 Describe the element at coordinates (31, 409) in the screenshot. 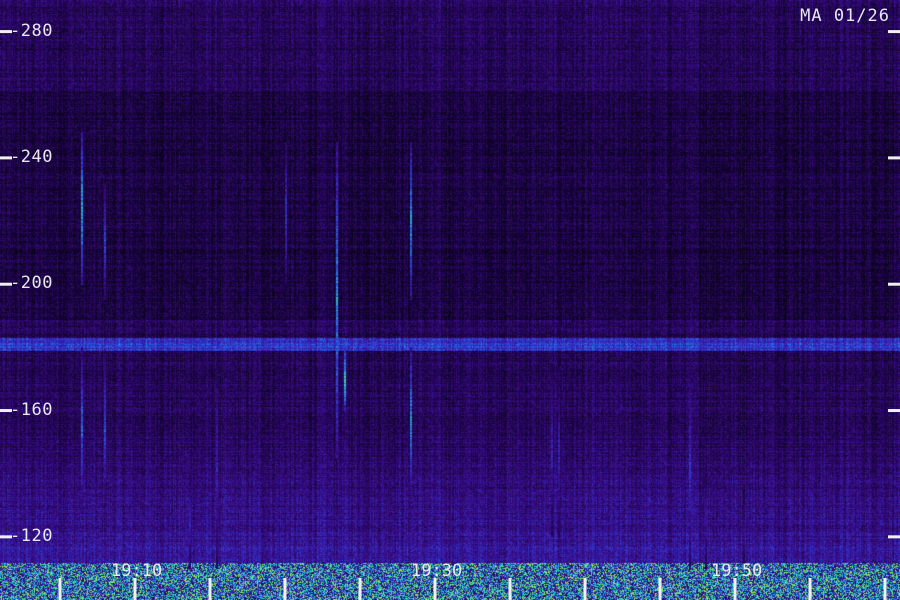

I see `y-tick-label: -160` at that location.